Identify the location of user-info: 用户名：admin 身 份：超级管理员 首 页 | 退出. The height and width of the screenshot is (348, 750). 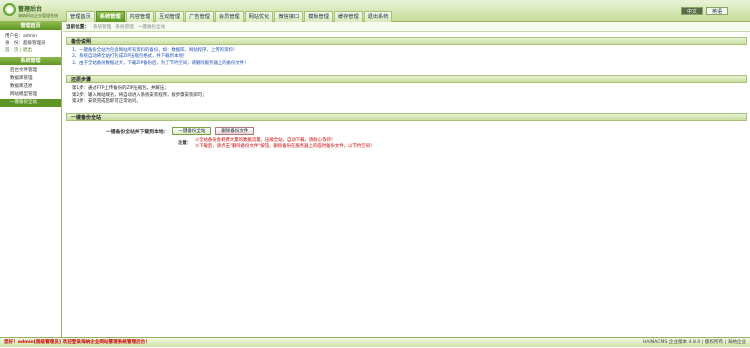
(30, 43).